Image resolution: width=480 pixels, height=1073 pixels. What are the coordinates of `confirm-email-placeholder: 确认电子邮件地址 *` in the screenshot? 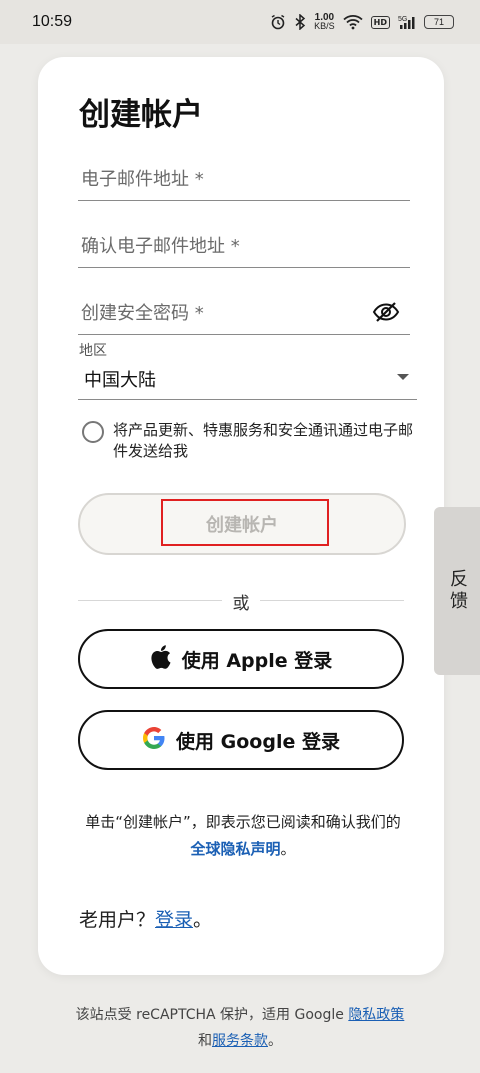 It's located at (160, 246).